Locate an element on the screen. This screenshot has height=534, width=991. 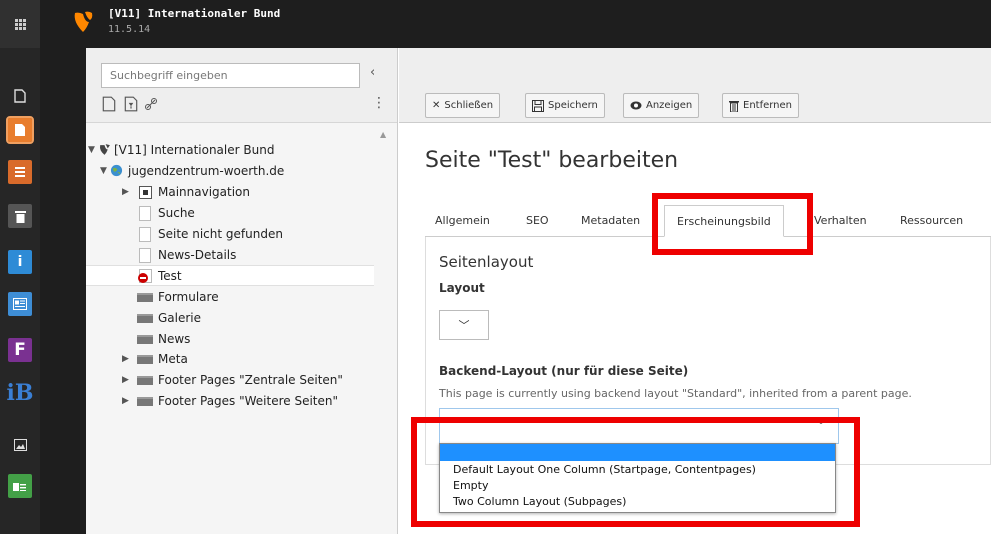
page-tree-toolbar: Suchbegriff eingeben ‹ ⋮ is located at coordinates (241, 85).